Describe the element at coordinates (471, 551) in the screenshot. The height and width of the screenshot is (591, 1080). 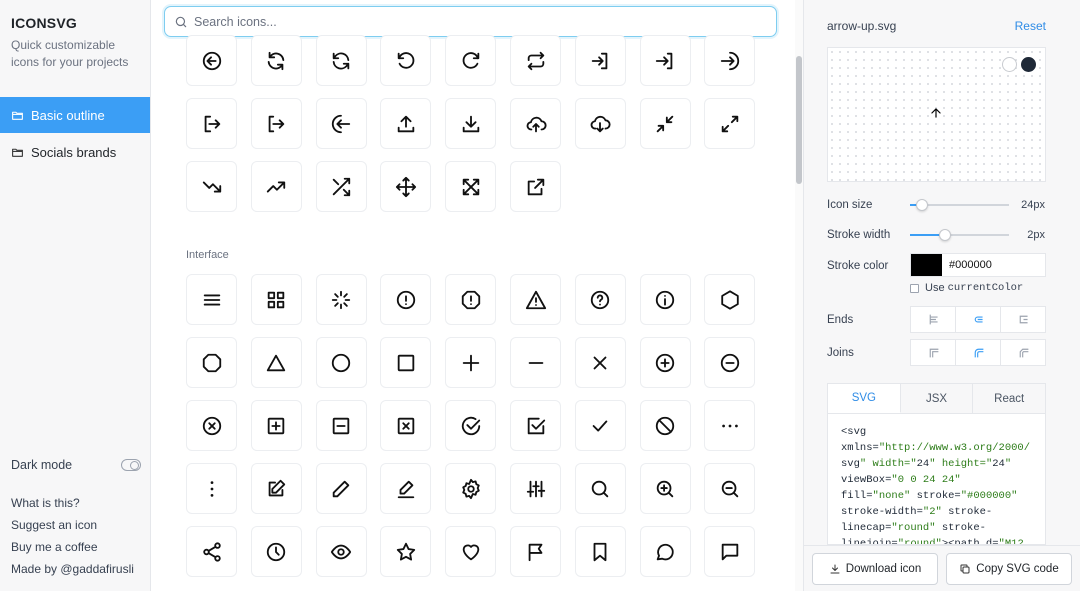
I see `icon-tile-heart` at that location.